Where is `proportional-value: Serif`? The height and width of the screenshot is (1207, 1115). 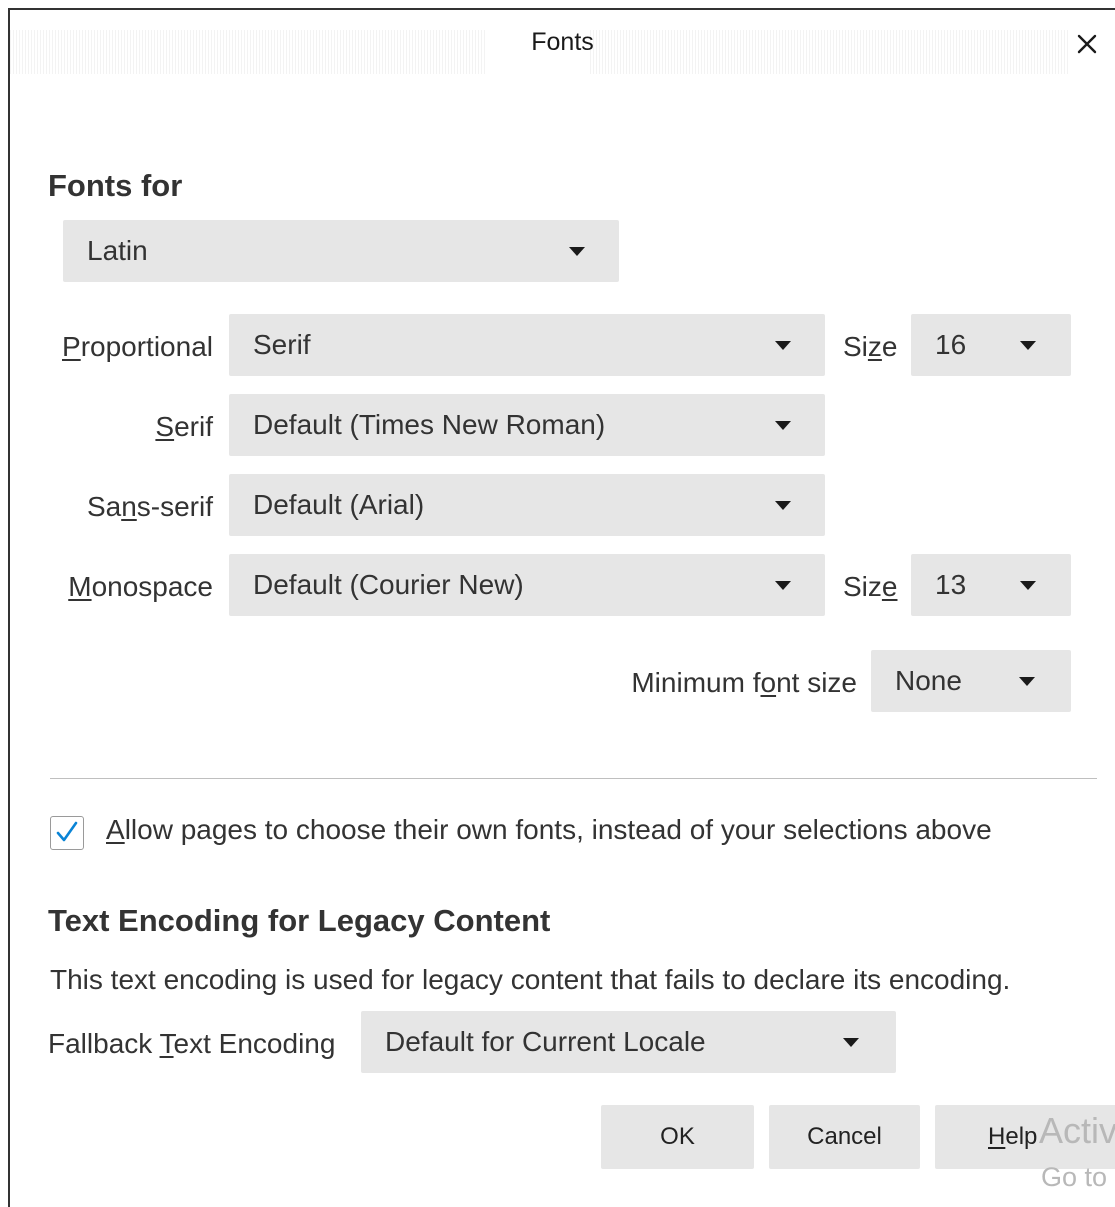 proportional-value: Serif is located at coordinates (282, 344).